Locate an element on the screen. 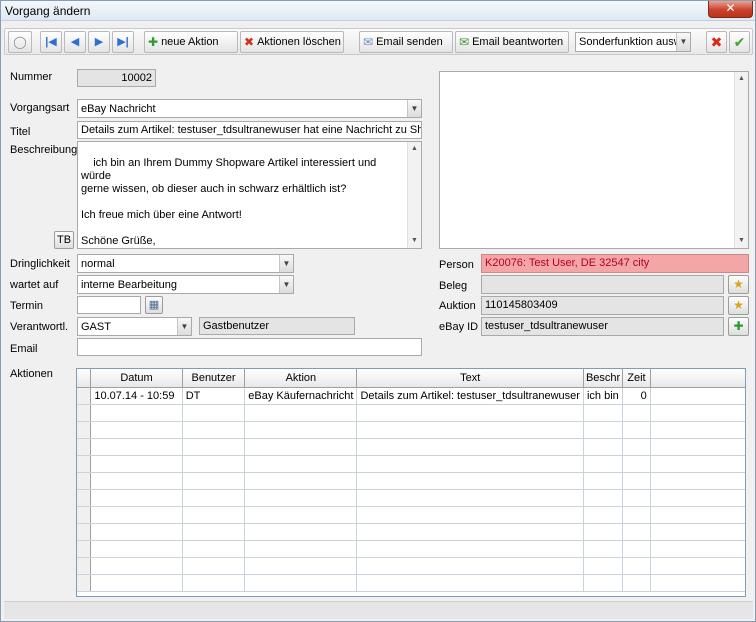 The image size is (756, 622). last-record-button: ▶| is located at coordinates (123, 42).